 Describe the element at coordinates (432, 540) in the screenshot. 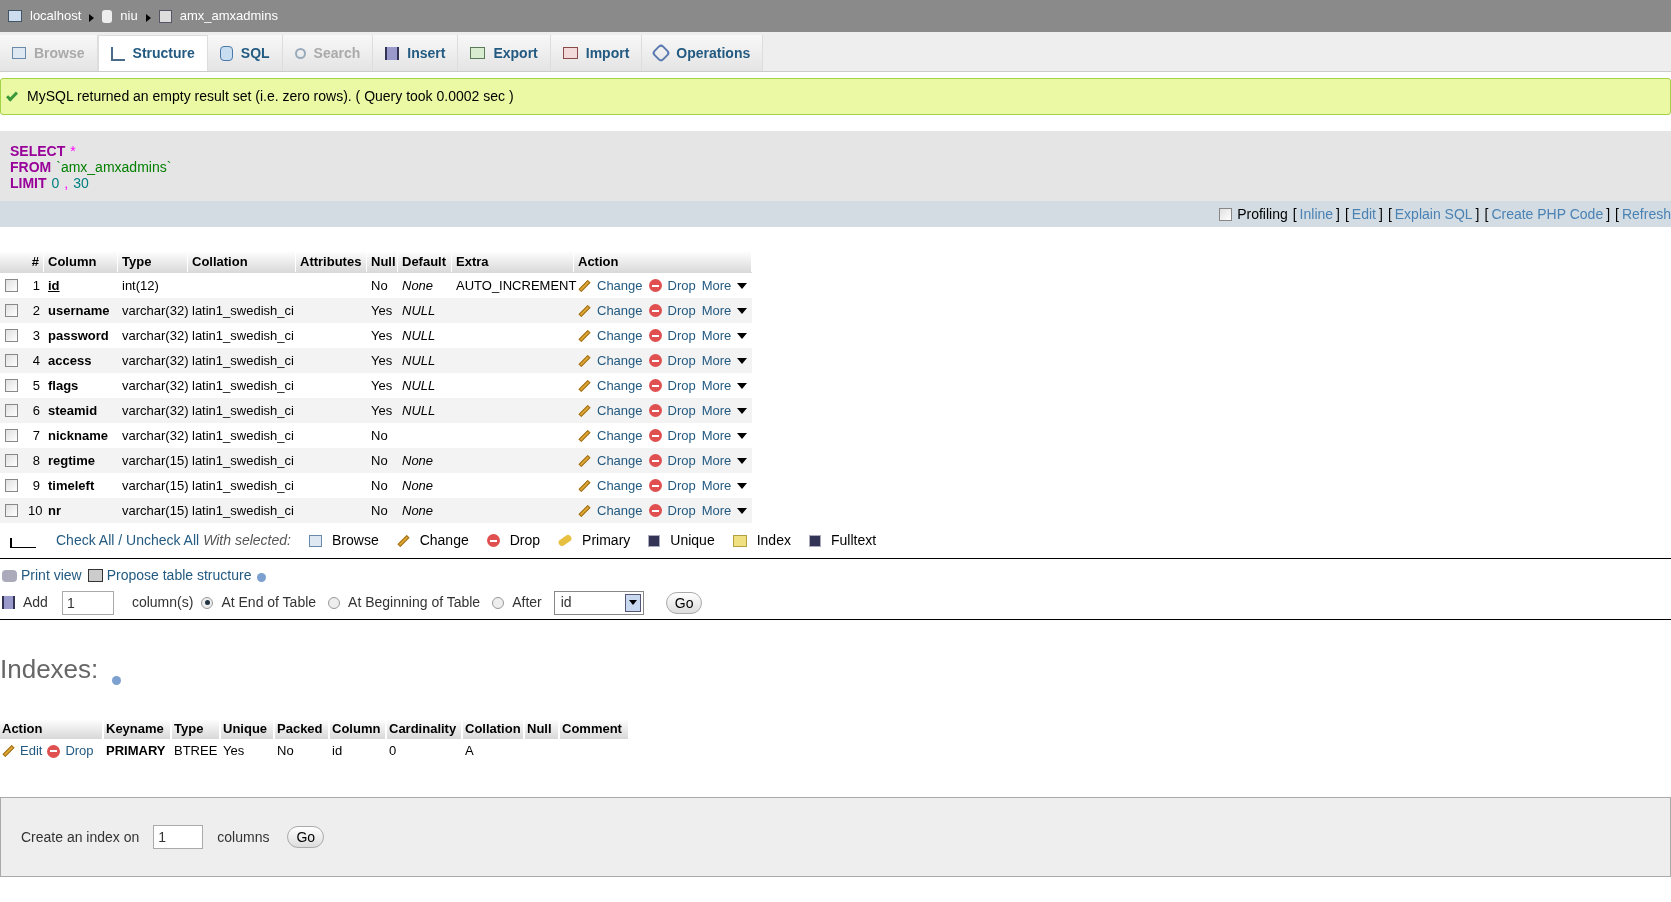

I see `bulk-action-button: Change` at that location.